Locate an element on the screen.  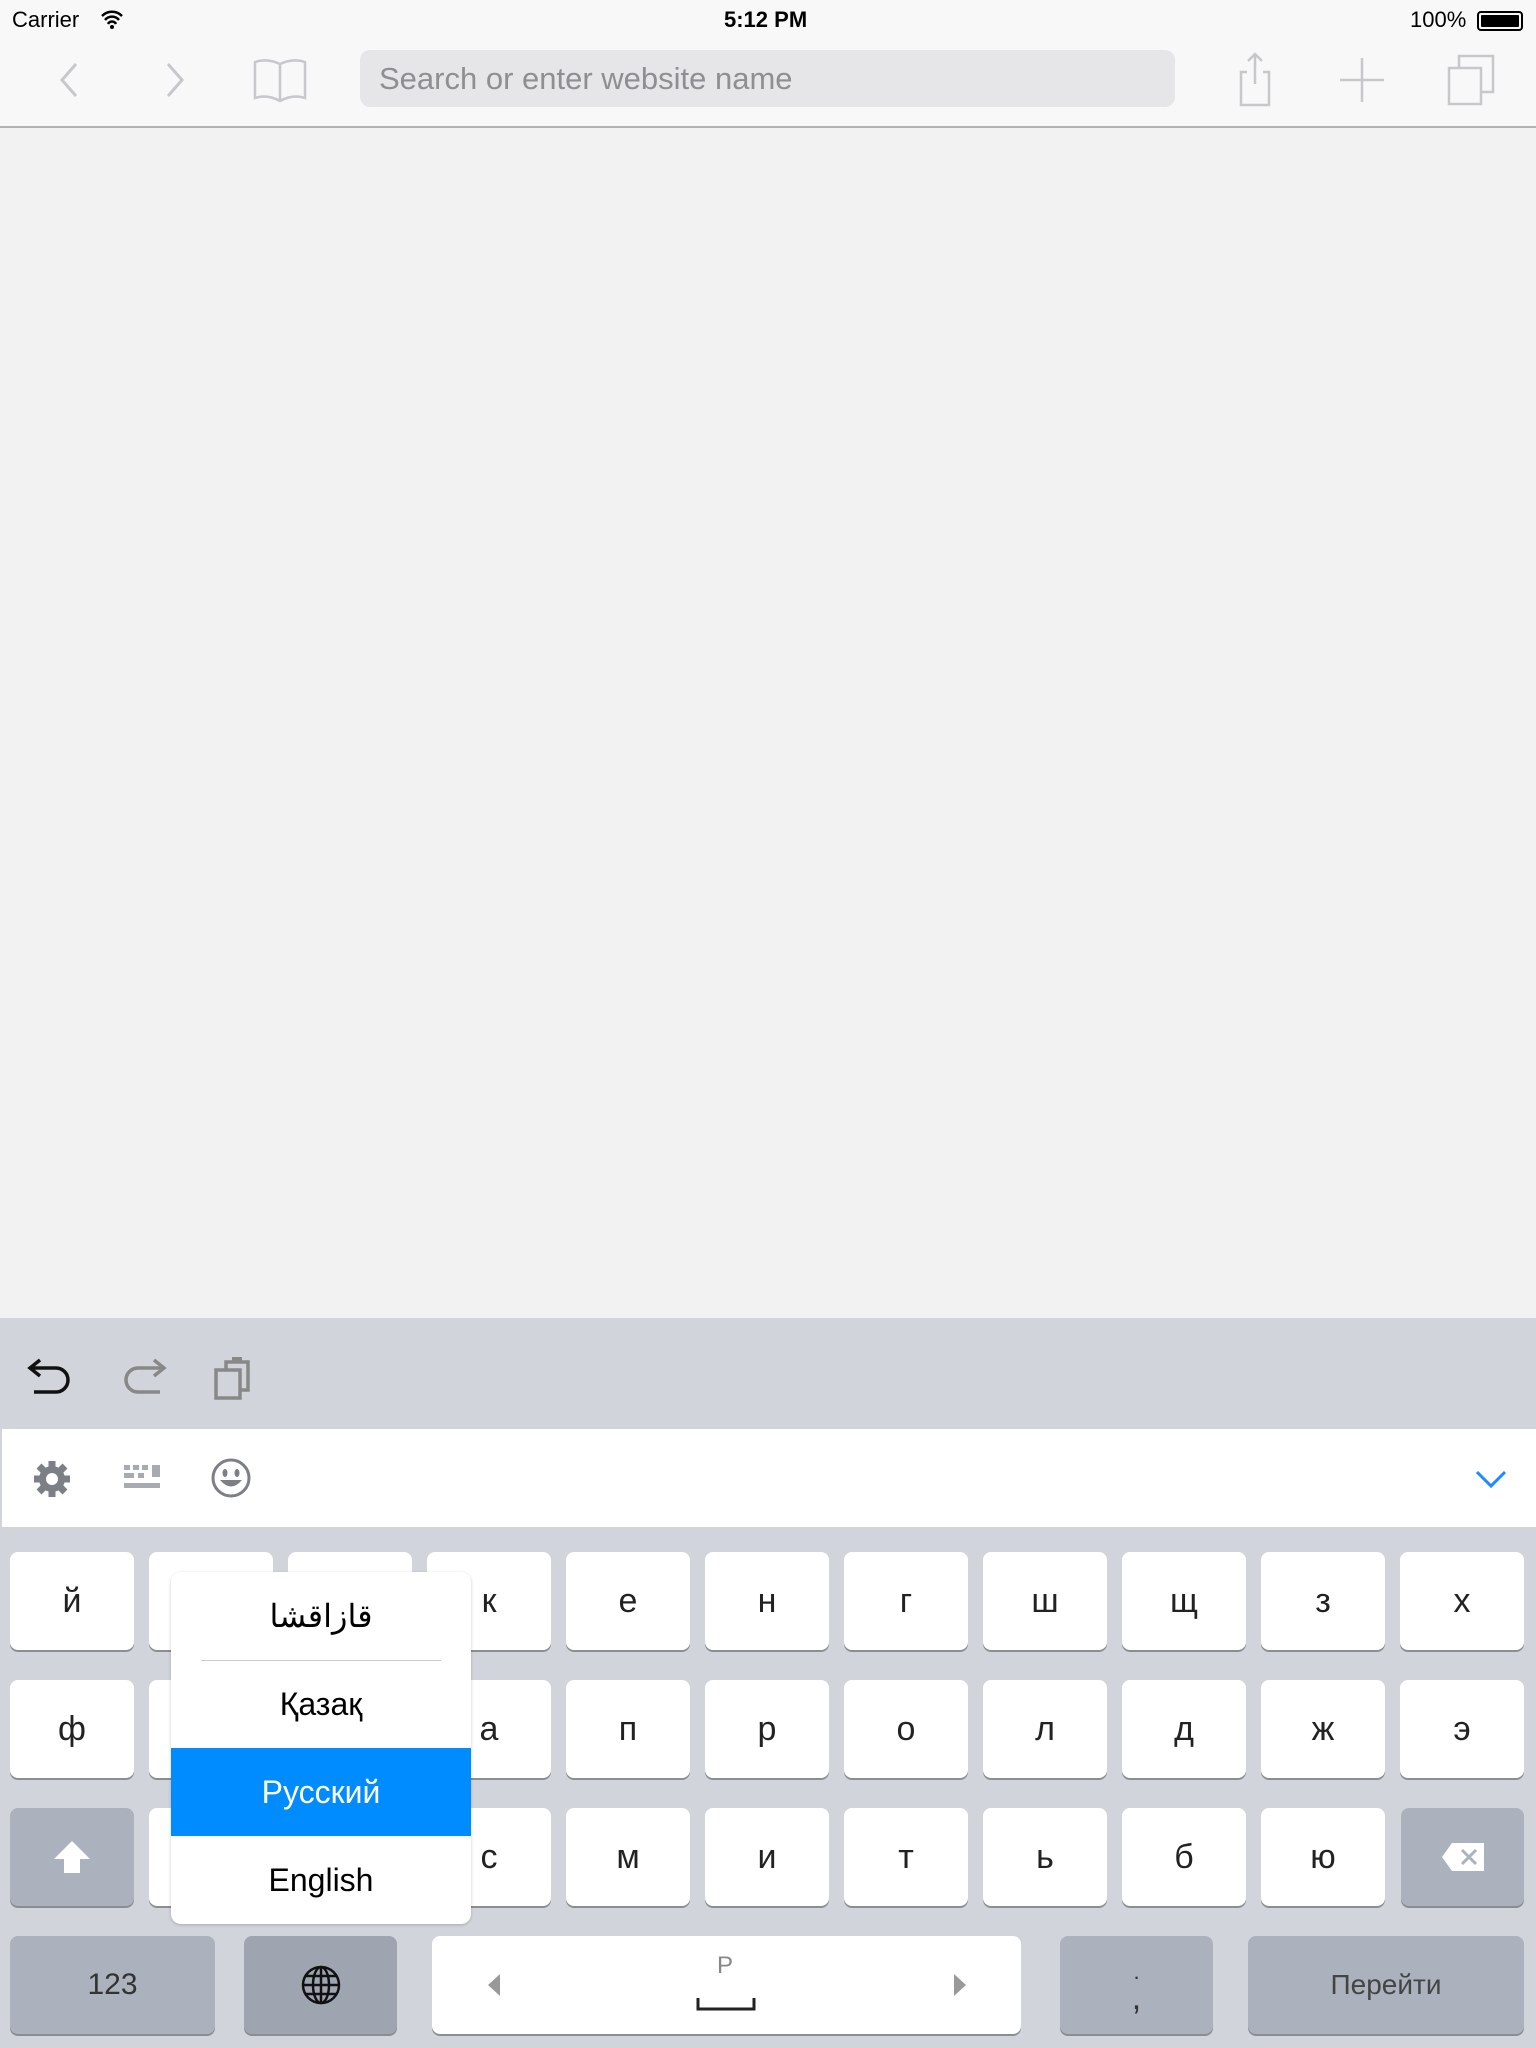
search-placeholder: Search or enter website name is located at coordinates (586, 78).